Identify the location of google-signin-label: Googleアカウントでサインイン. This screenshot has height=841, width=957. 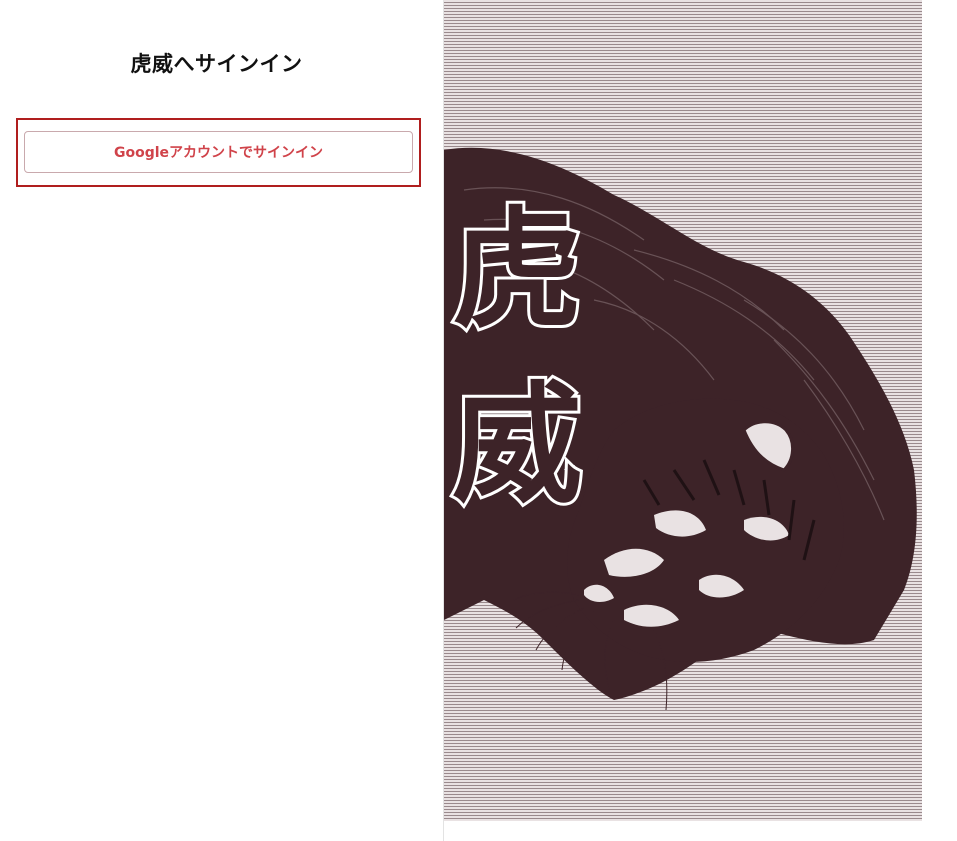
(218, 153).